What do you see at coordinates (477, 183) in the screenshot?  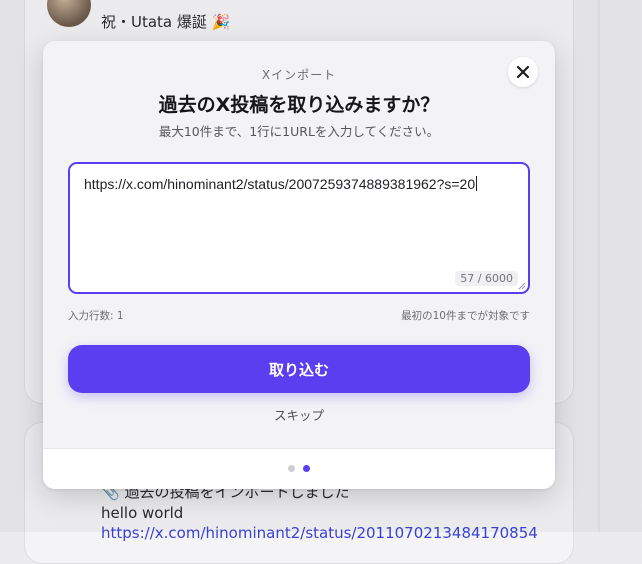 I see `text-caret` at bounding box center [477, 183].